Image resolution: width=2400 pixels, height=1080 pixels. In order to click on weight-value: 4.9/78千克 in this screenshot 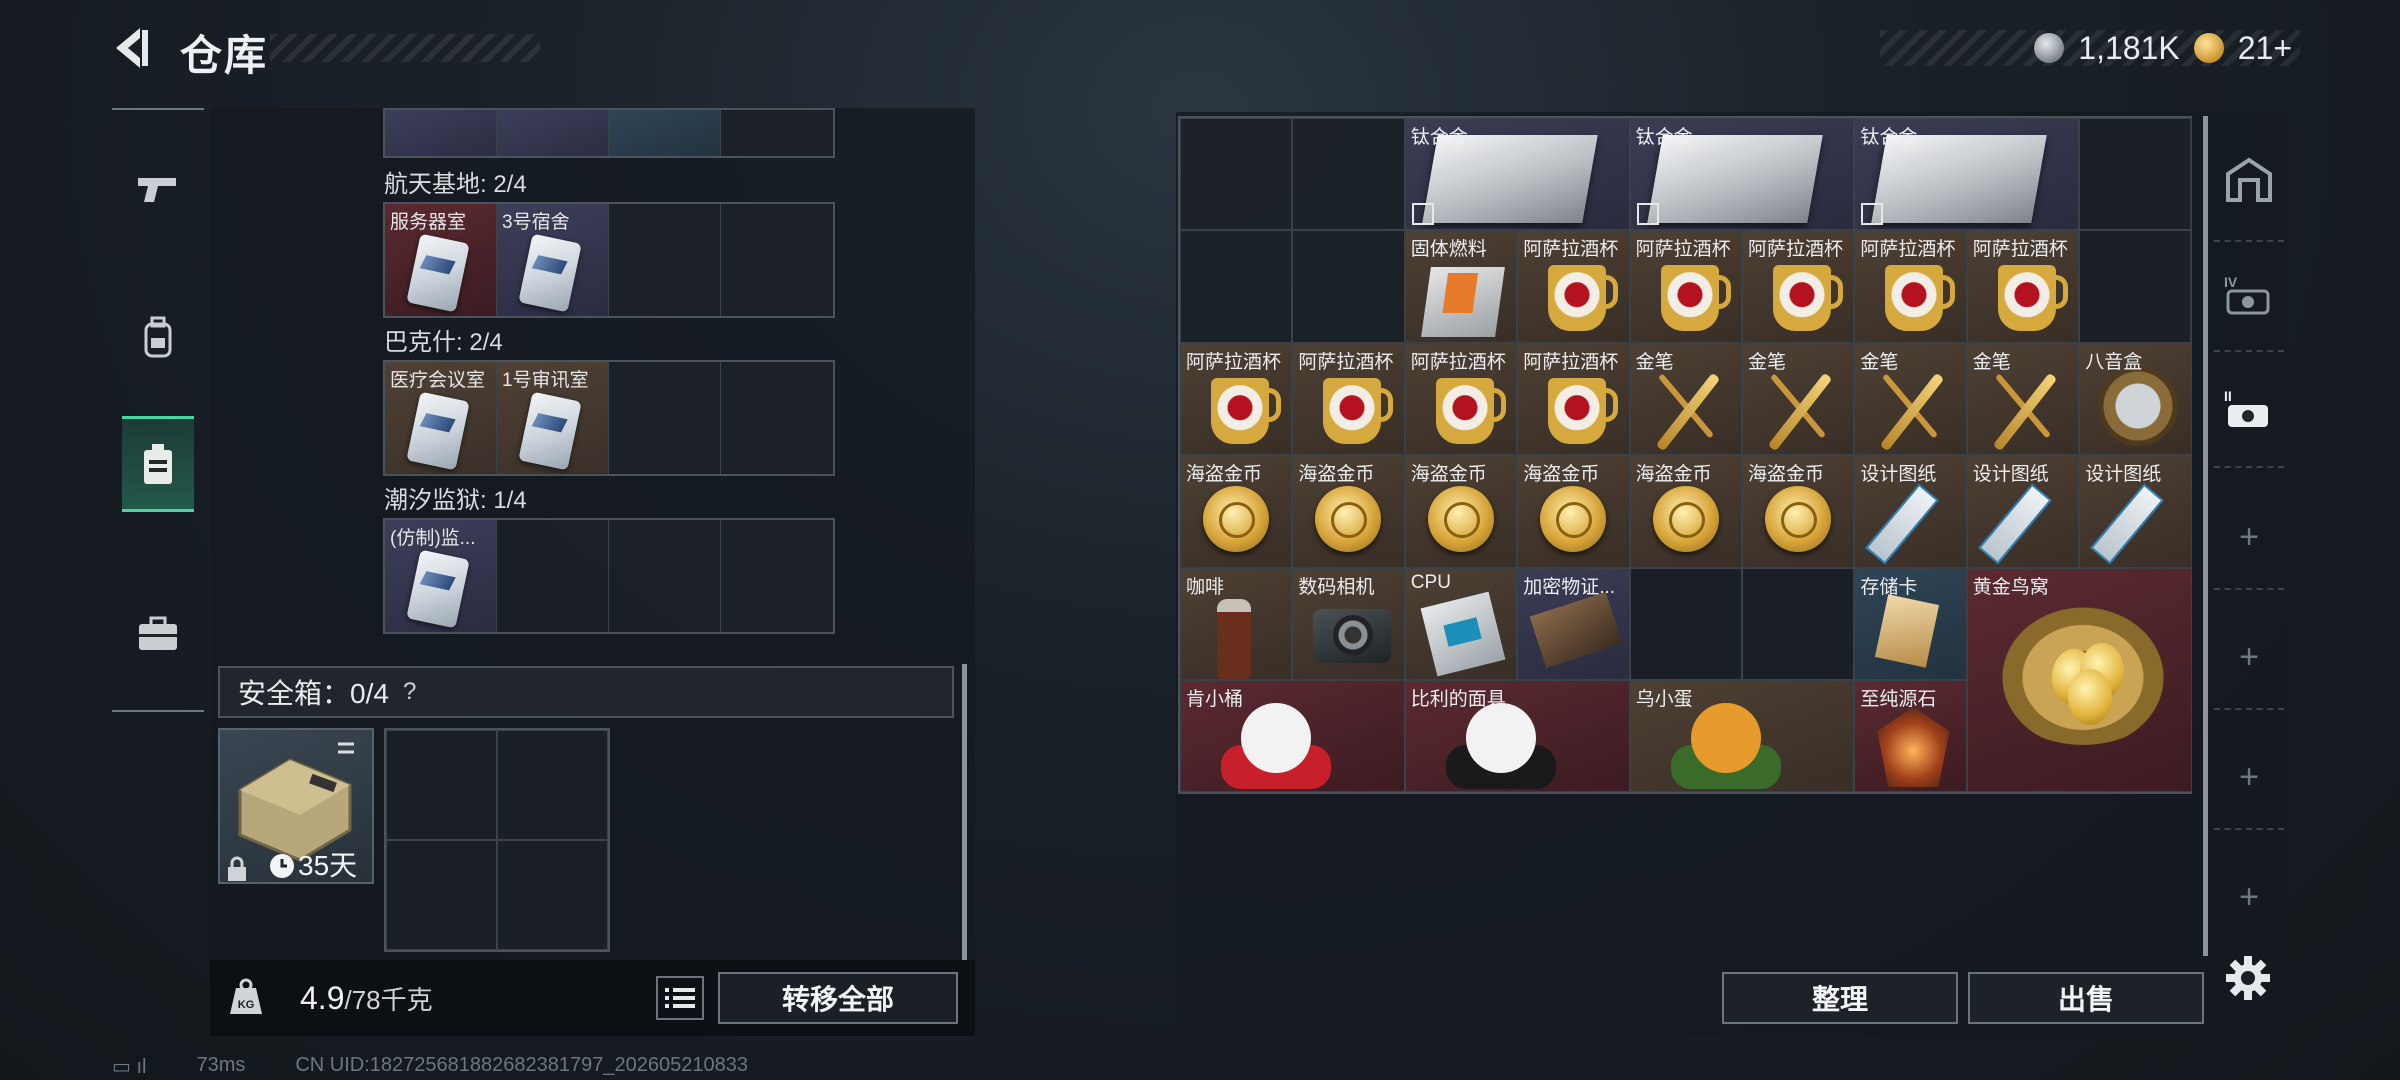, I will do `click(366, 998)`.